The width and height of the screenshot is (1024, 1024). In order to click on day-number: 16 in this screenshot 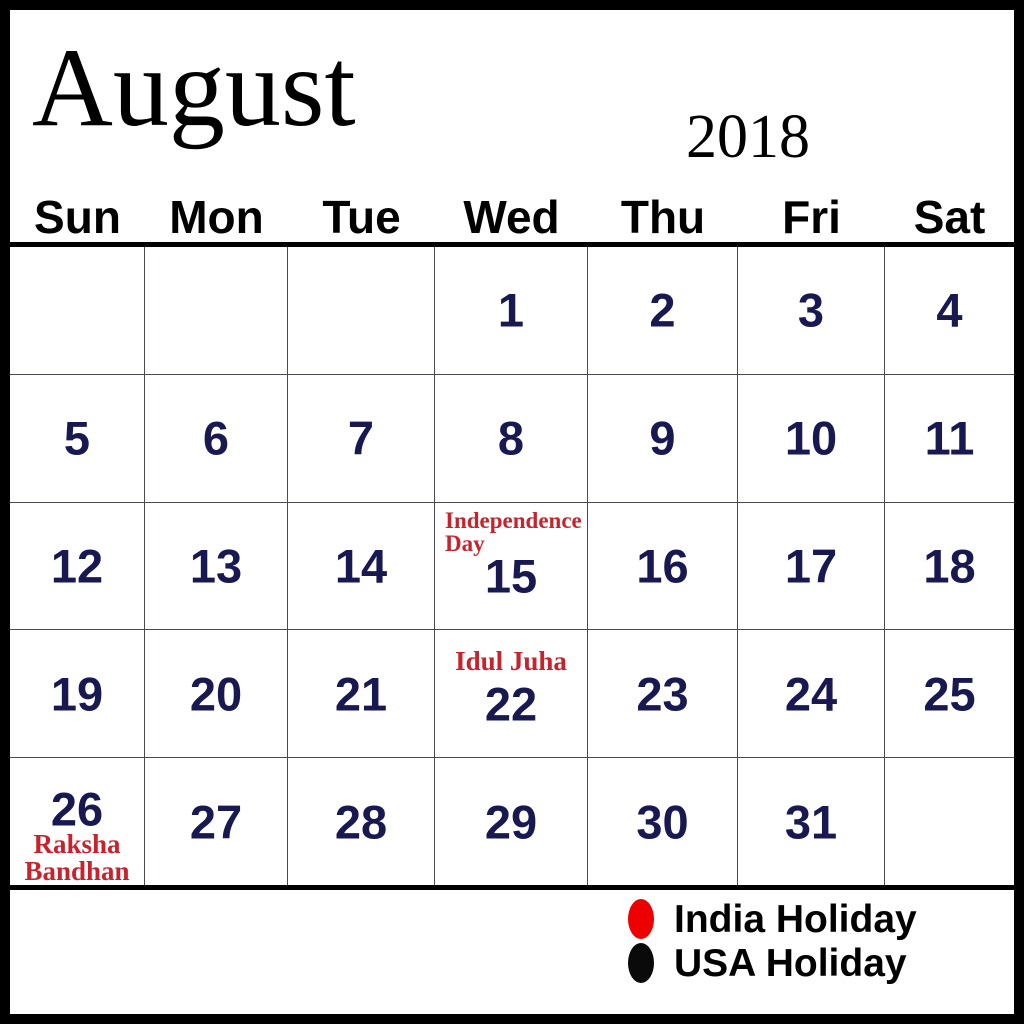, I will do `click(662, 566)`.